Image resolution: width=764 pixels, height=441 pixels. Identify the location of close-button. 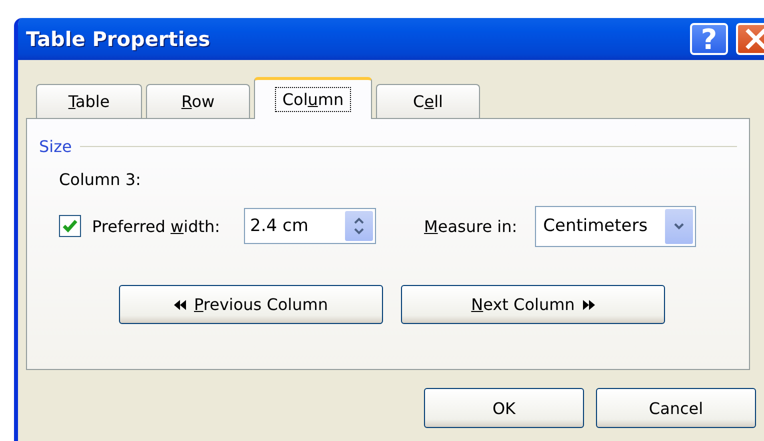
(750, 39).